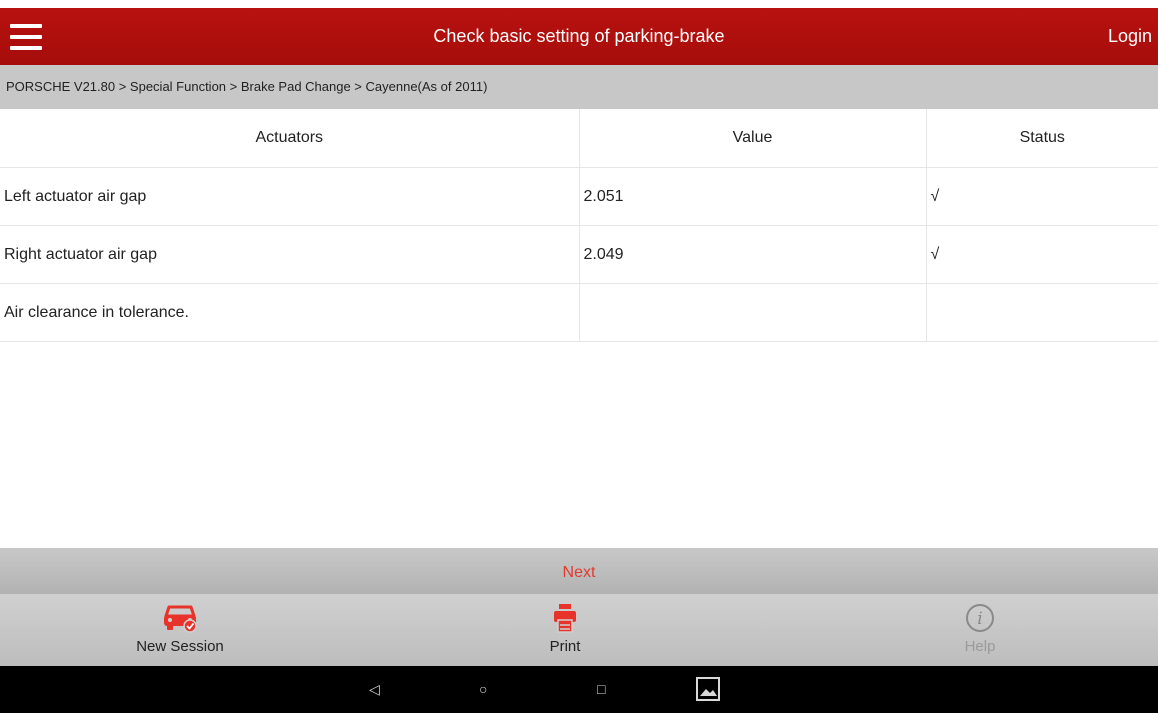 Image resolution: width=1158 pixels, height=713 pixels. Describe the element at coordinates (1041, 138) in the screenshot. I see `column-header-status: Status` at that location.